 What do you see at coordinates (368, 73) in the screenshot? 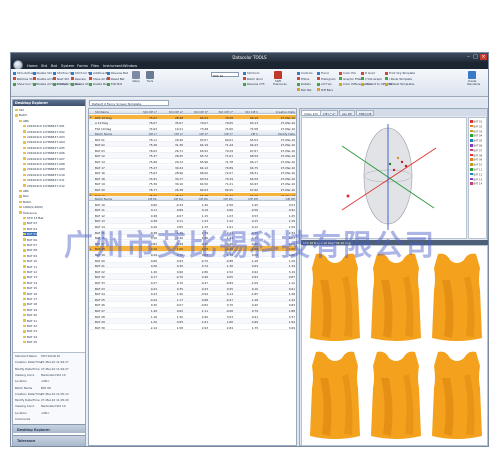
I see `ribbon-col11-item-0: D Grad` at bounding box center [368, 73].